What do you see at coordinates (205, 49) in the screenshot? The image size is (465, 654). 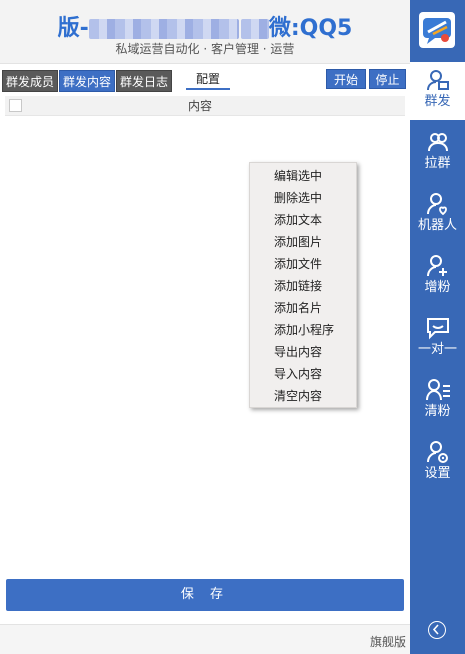 I see `app-subtitle: 私域运营自动化 · 客户管理 · 运营` at bounding box center [205, 49].